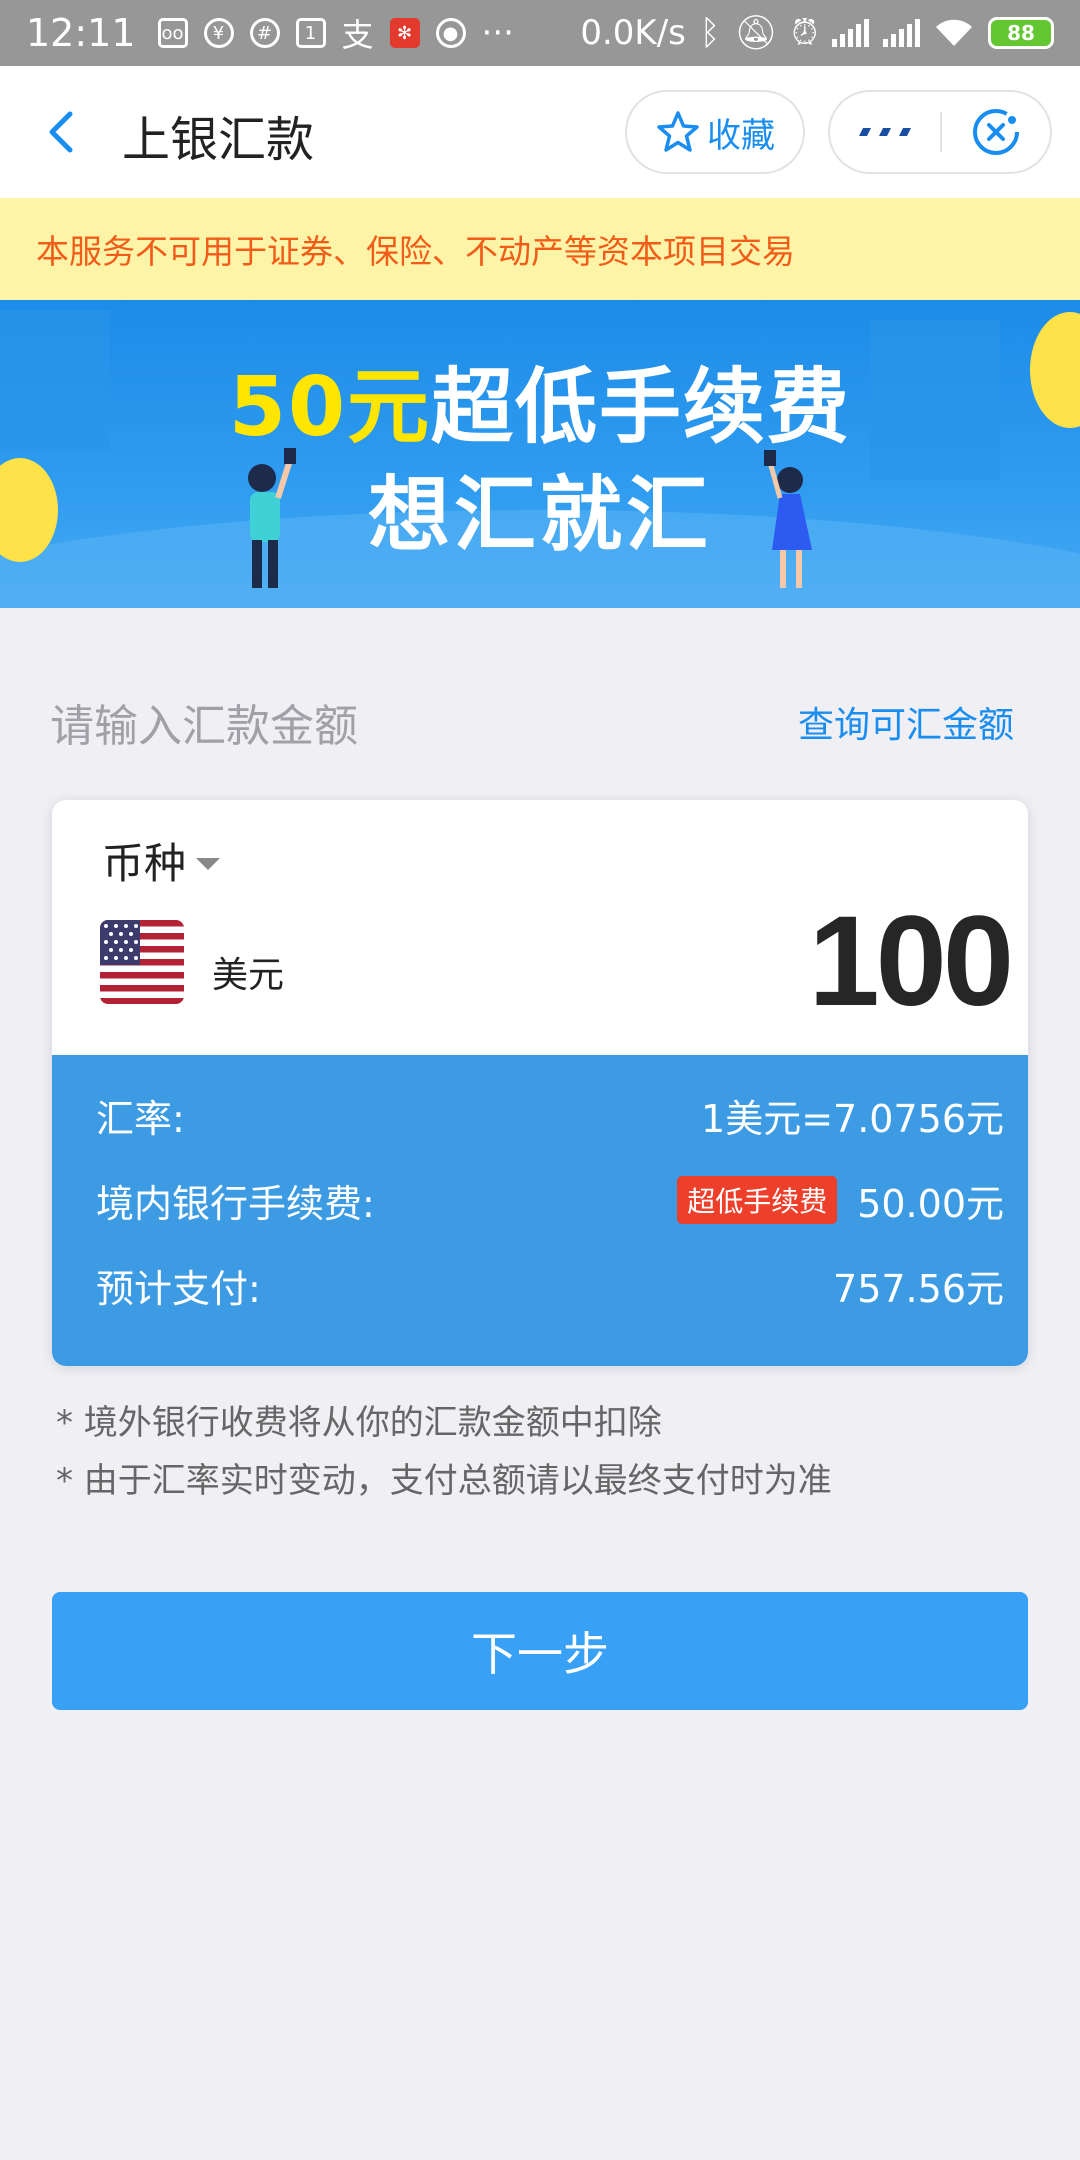 The image size is (1080, 2160). Describe the element at coordinates (144, 863) in the screenshot. I see `currency-label: 币种` at that location.